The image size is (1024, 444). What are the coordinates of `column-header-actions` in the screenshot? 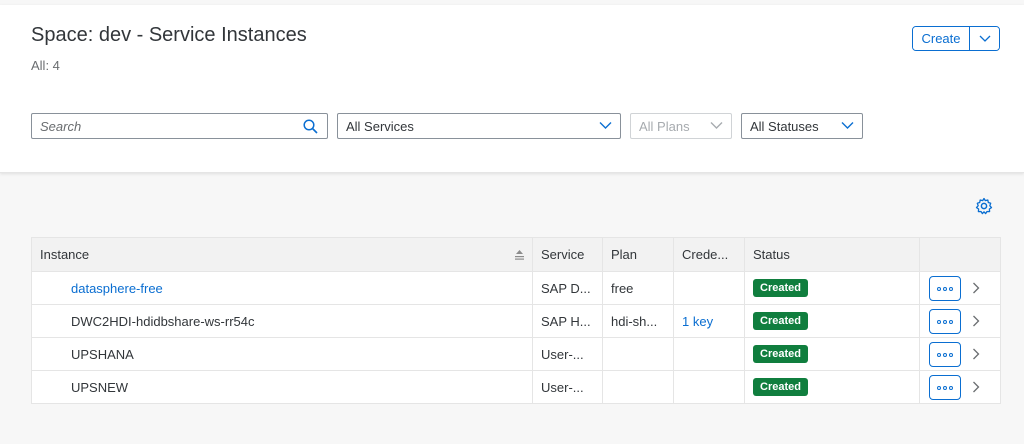 It's located at (960, 255).